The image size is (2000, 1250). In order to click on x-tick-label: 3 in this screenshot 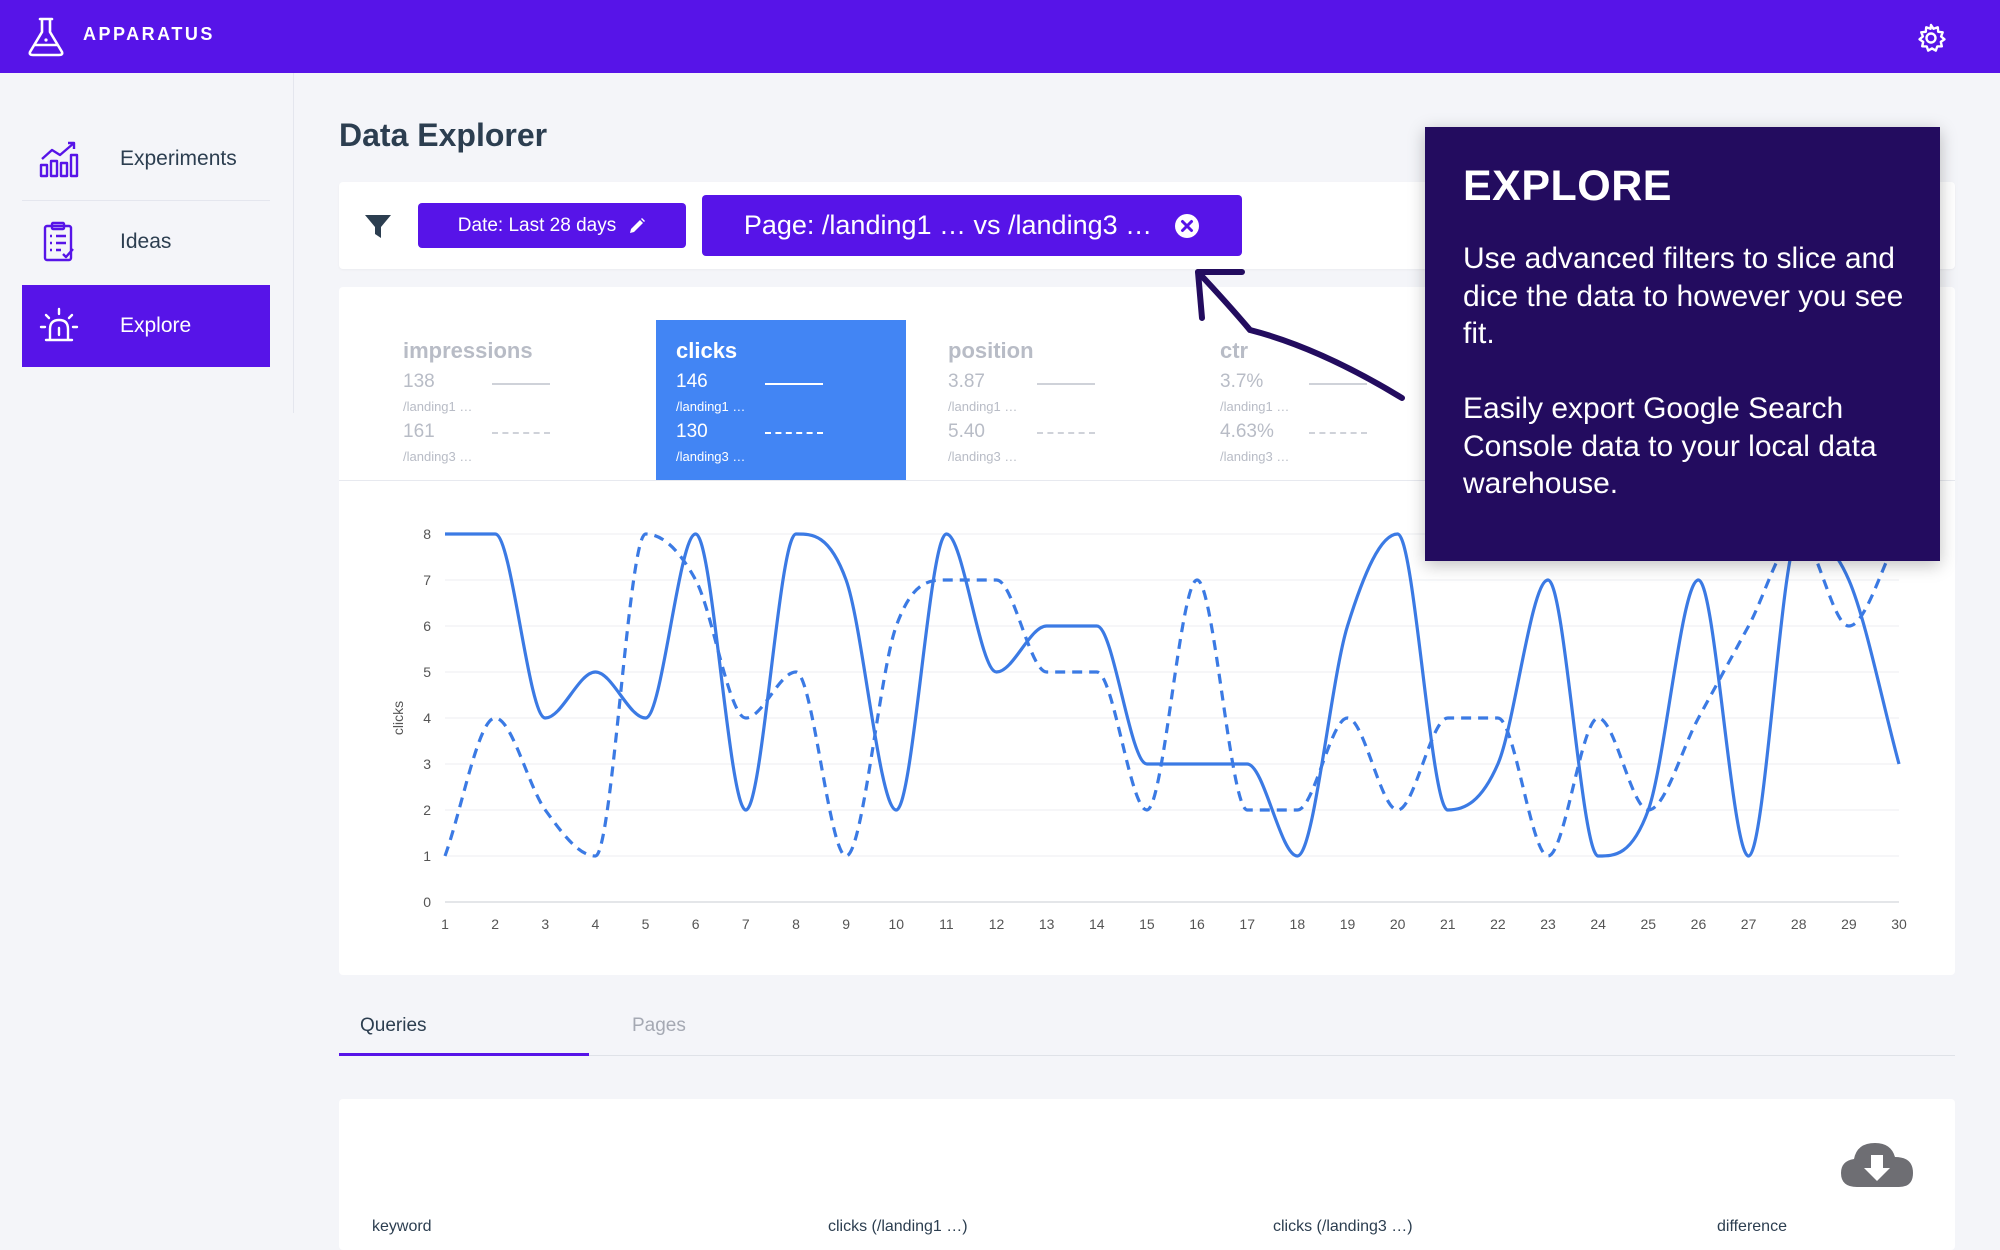, I will do `click(545, 924)`.